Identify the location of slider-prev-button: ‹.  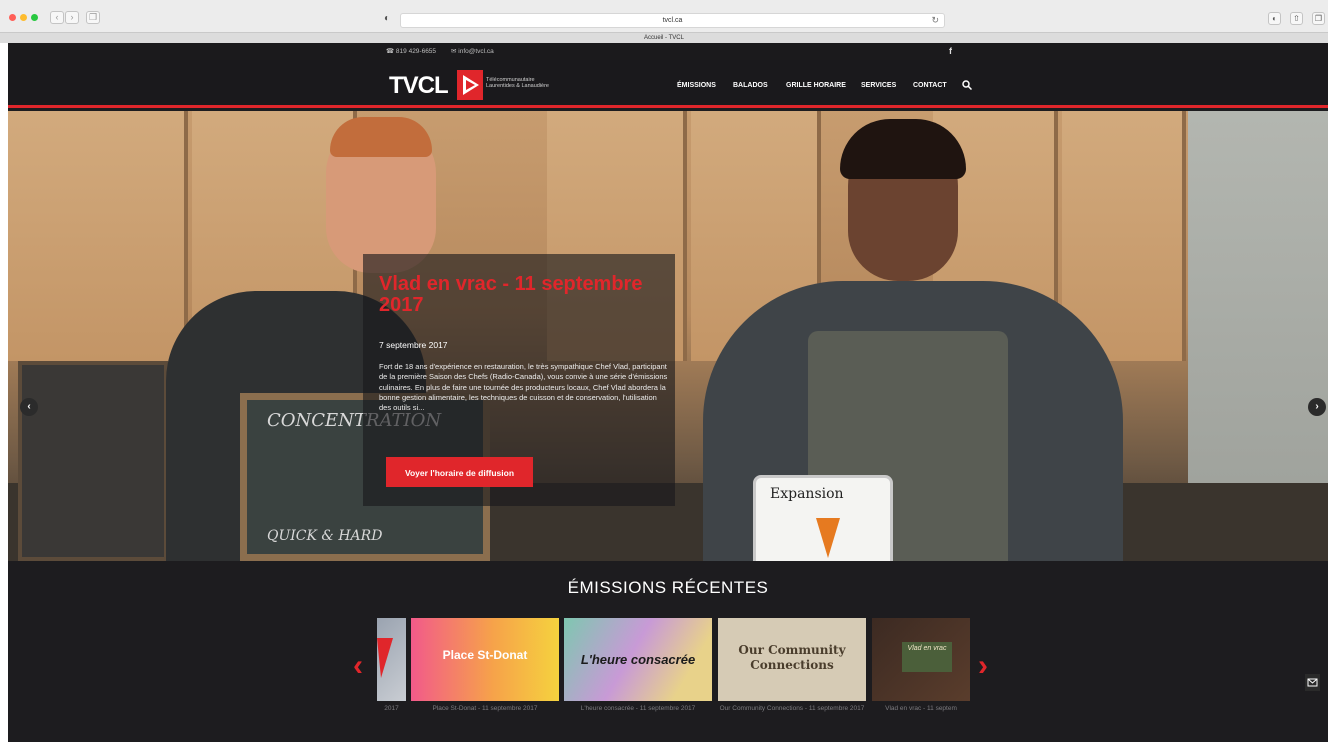
(29, 407).